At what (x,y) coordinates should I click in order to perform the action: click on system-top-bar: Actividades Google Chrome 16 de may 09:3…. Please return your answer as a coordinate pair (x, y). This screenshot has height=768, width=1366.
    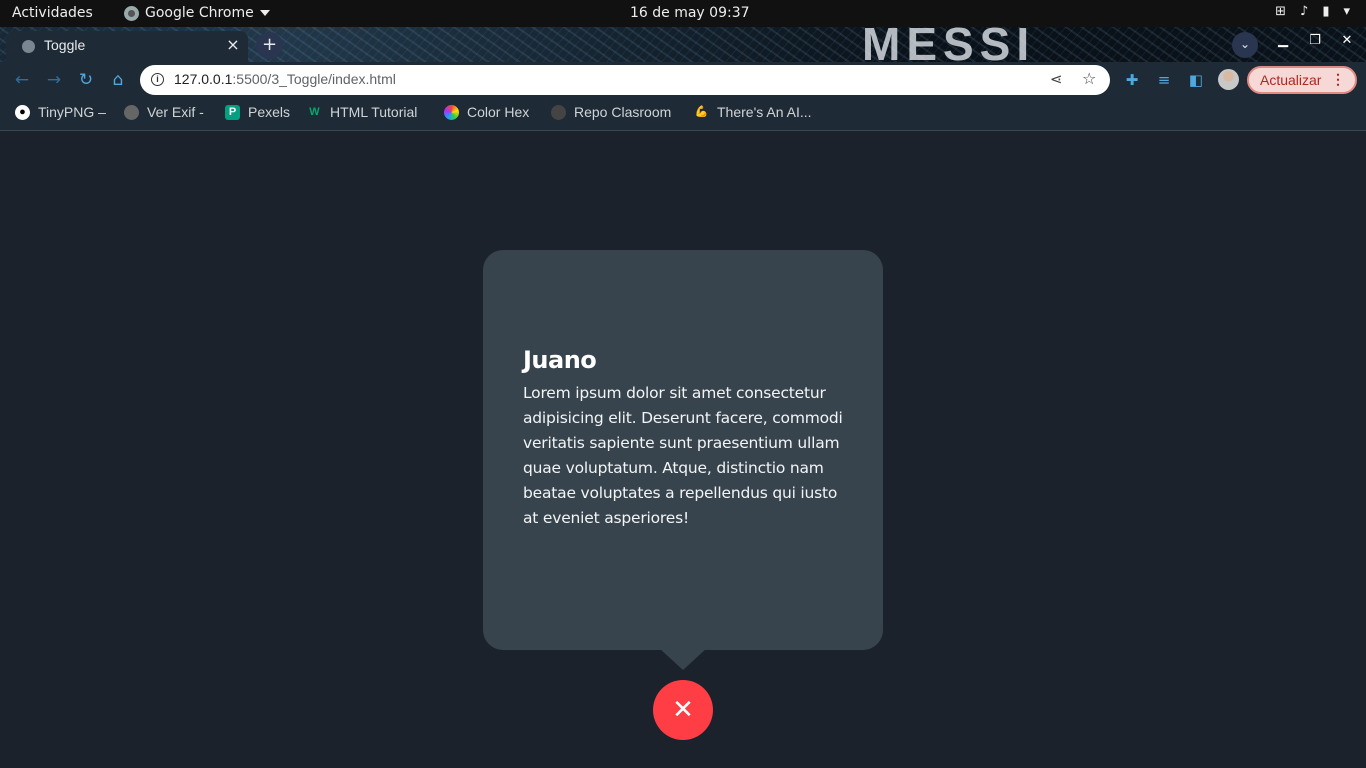
    Looking at the image, I should click on (683, 13).